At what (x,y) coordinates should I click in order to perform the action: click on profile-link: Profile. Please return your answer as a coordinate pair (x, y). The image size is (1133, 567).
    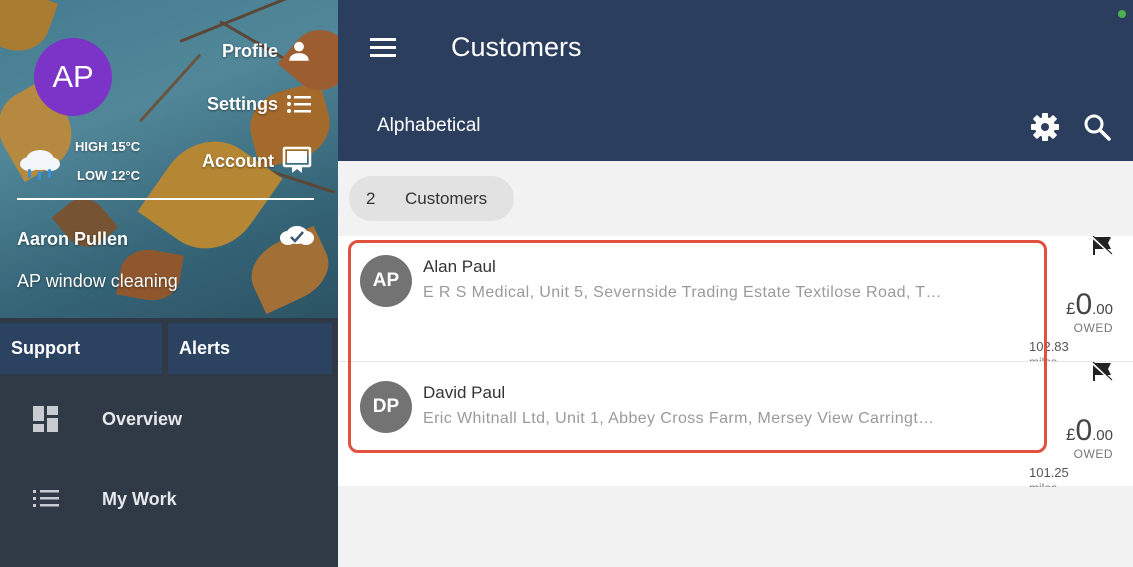
    Looking at the image, I should click on (267, 51).